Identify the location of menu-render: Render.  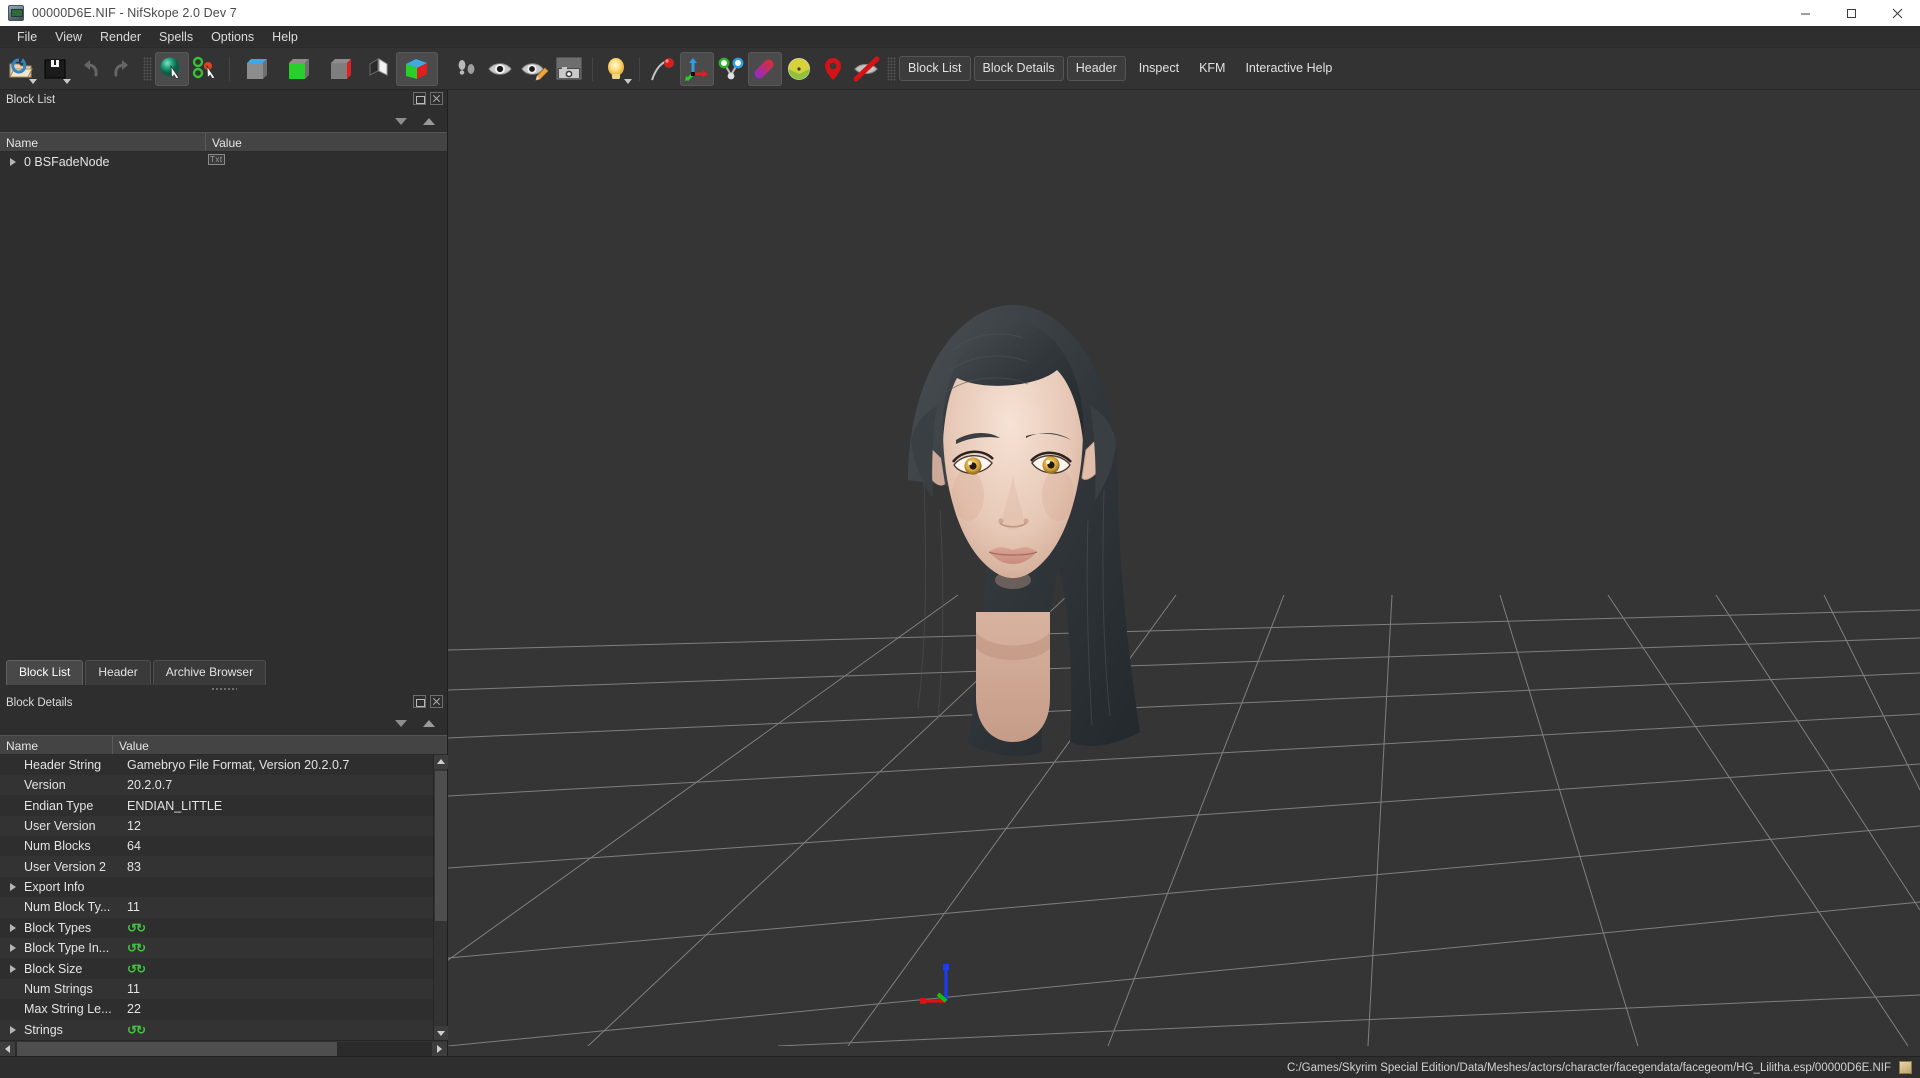
(120, 37).